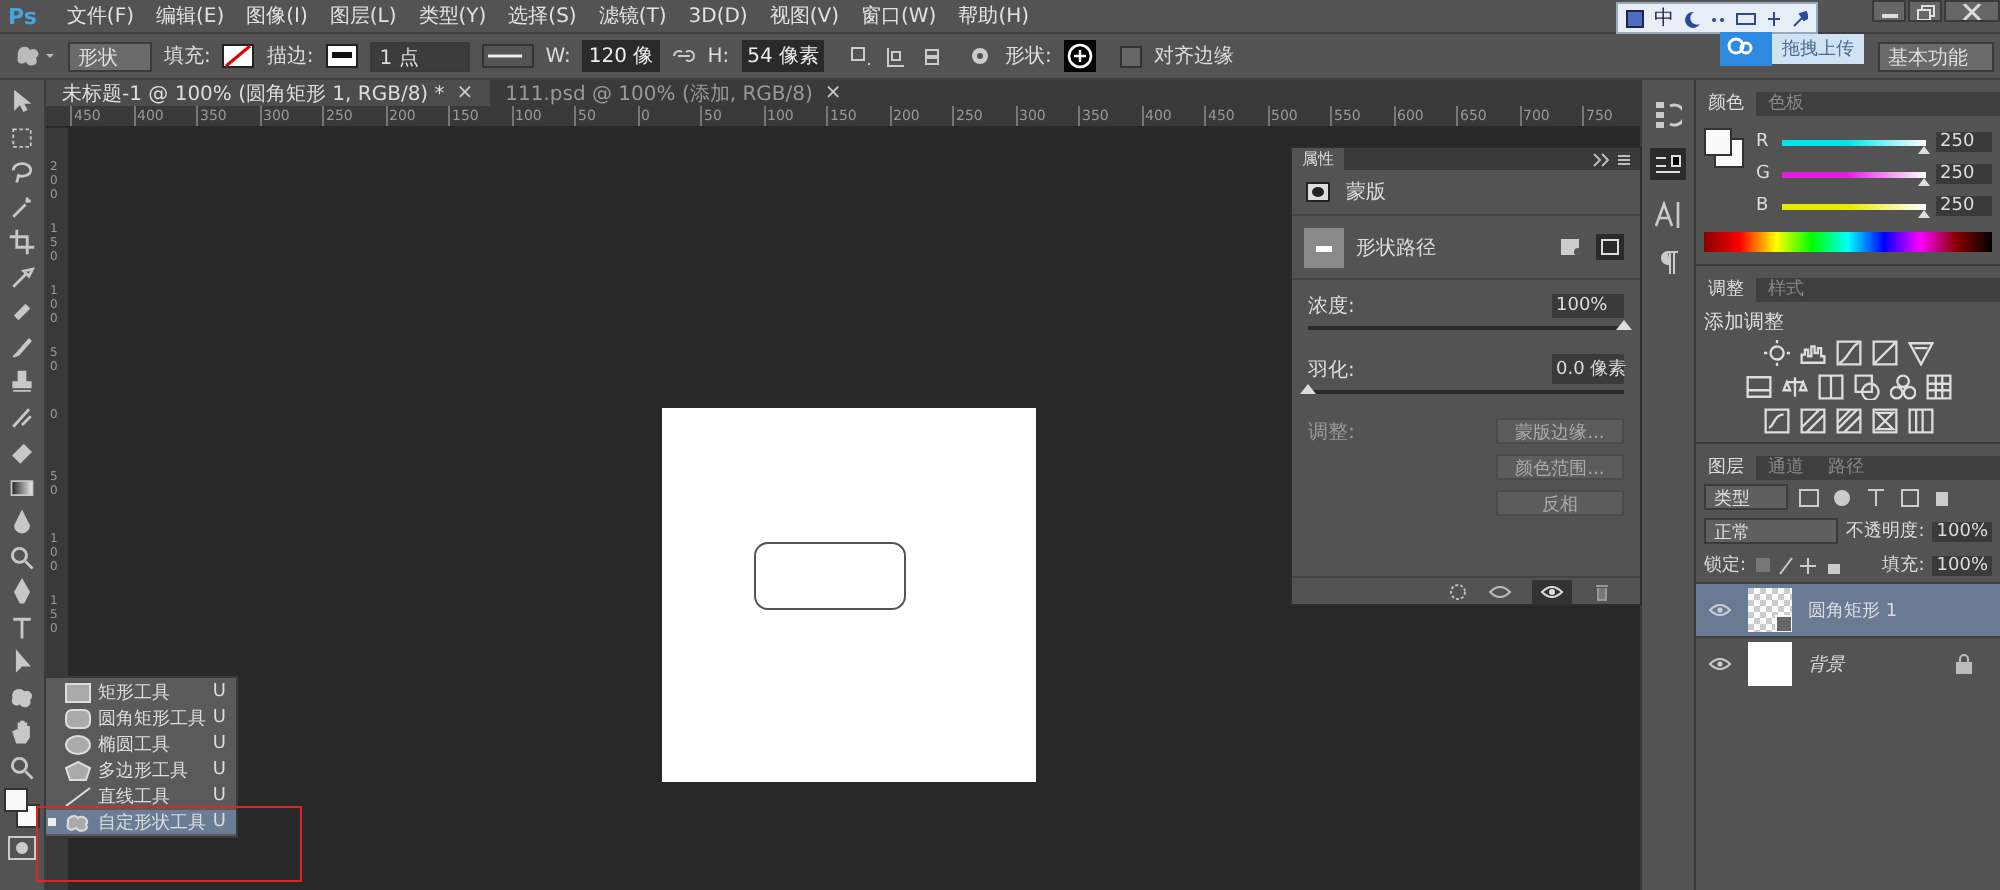  Describe the element at coordinates (1572, 247) in the screenshot. I see `mask-add-icon` at that location.